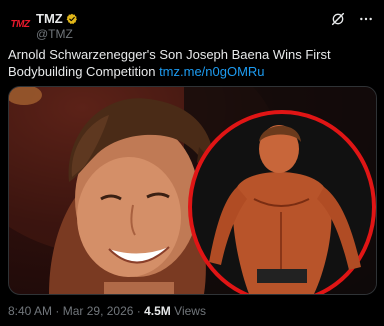  I want to click on header-actions, so click(352, 19).